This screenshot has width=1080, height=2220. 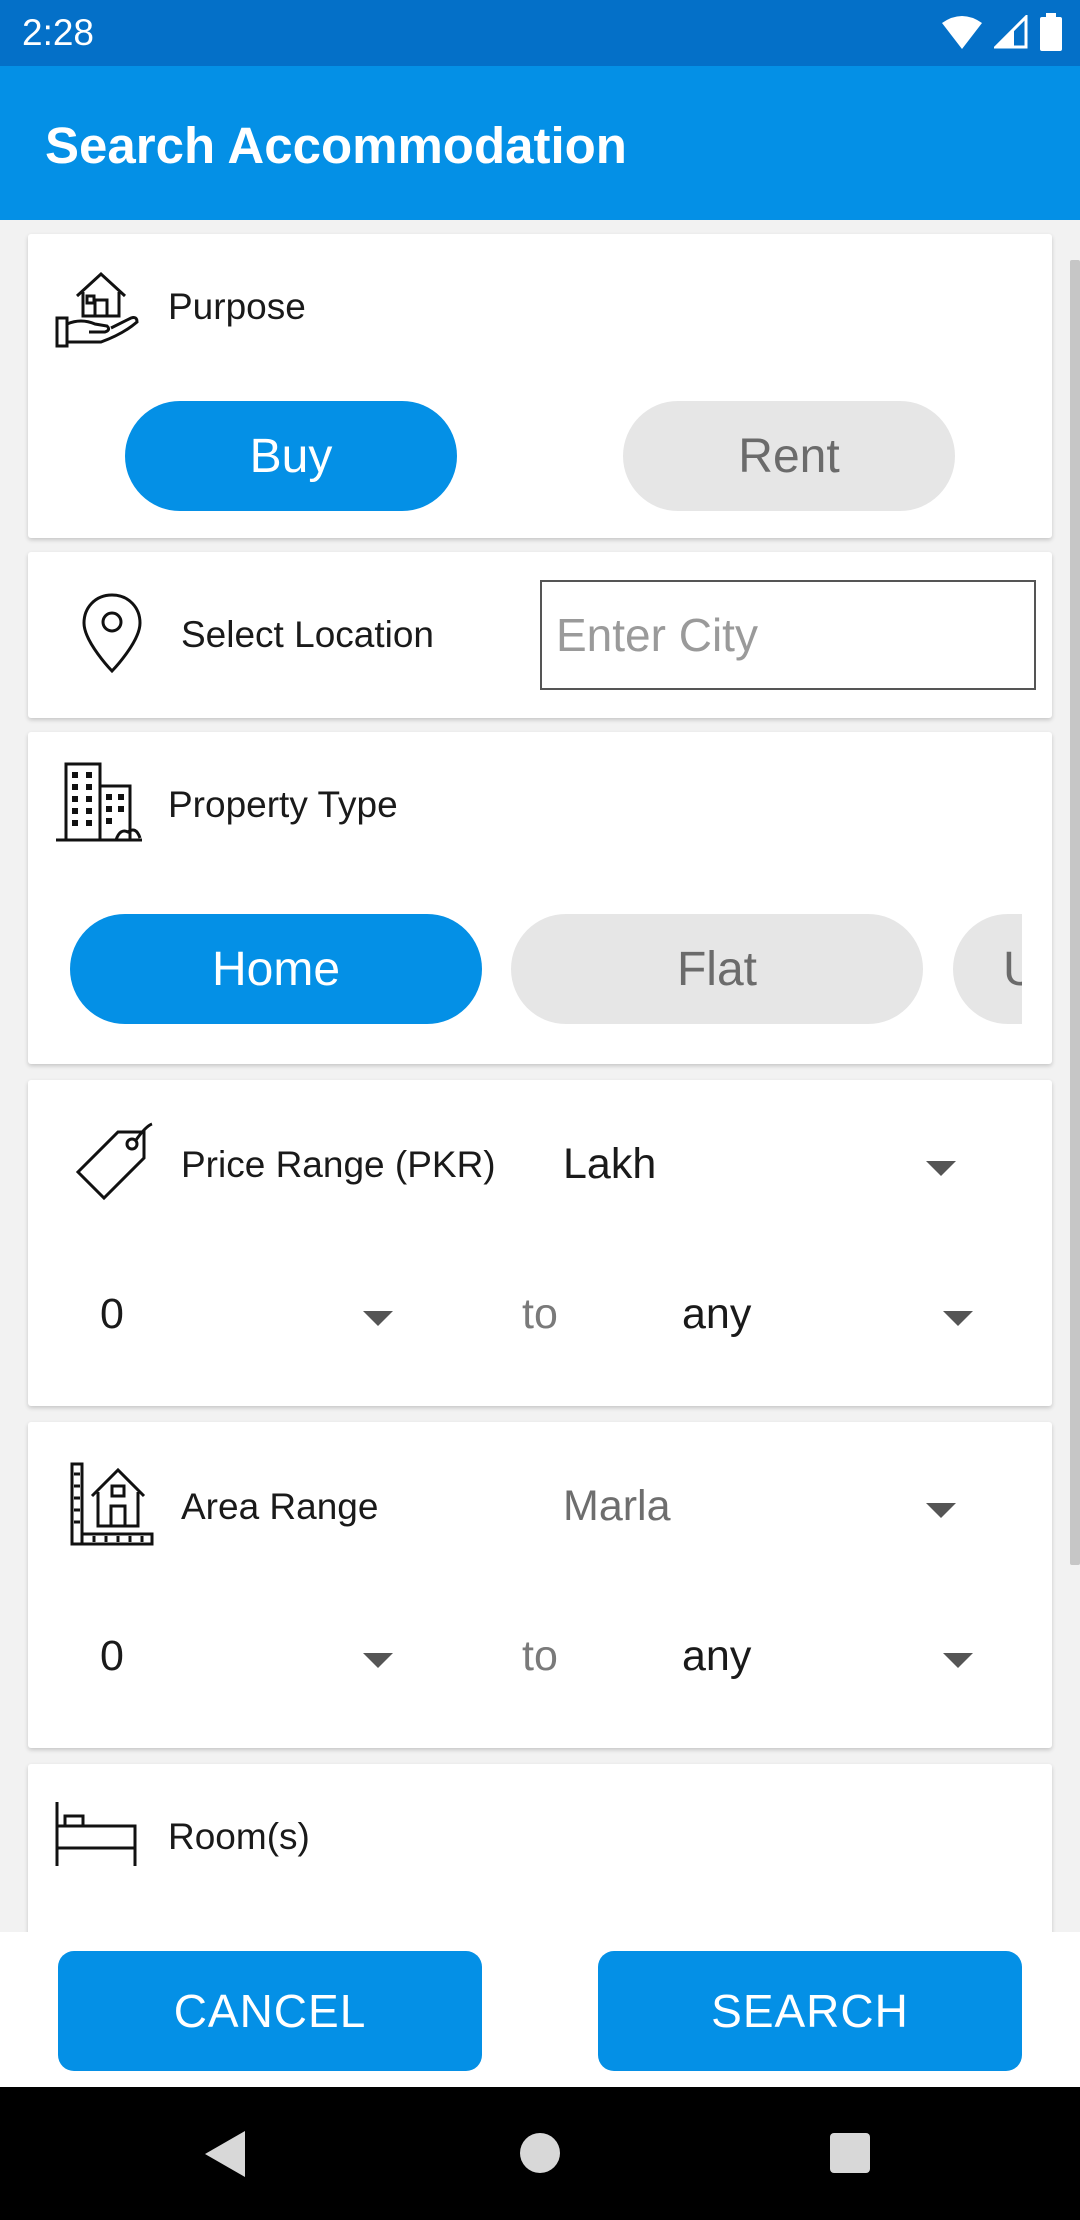 I want to click on bed-icon, so click(x=96, y=1834).